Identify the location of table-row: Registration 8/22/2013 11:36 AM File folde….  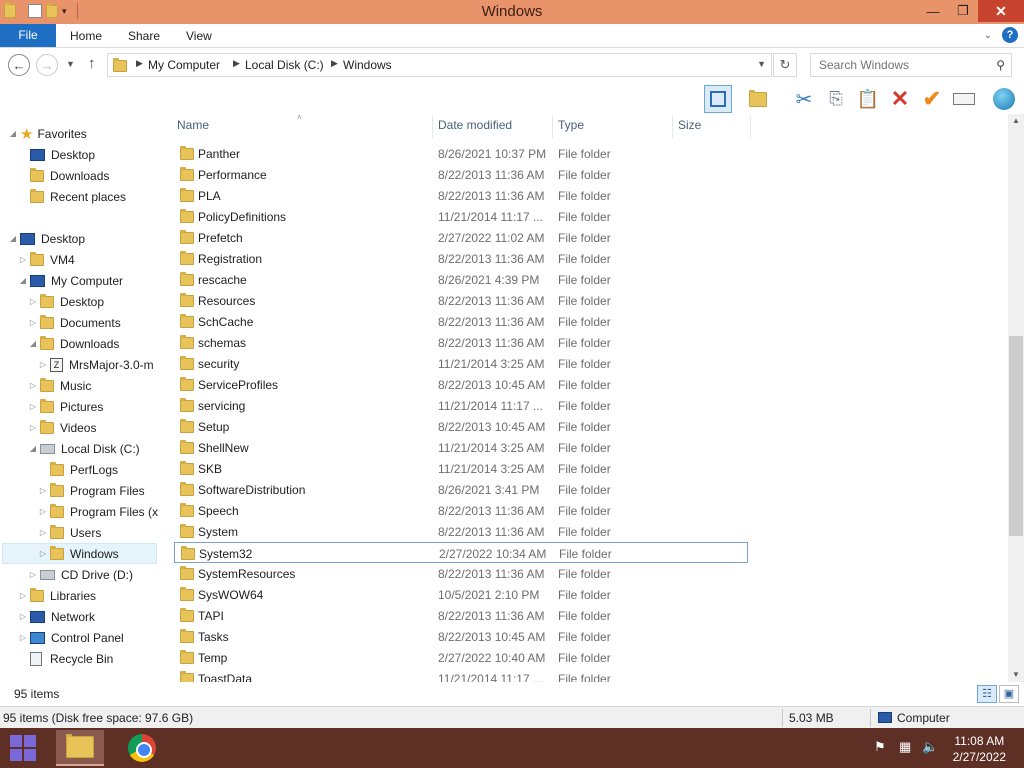
(461, 258).